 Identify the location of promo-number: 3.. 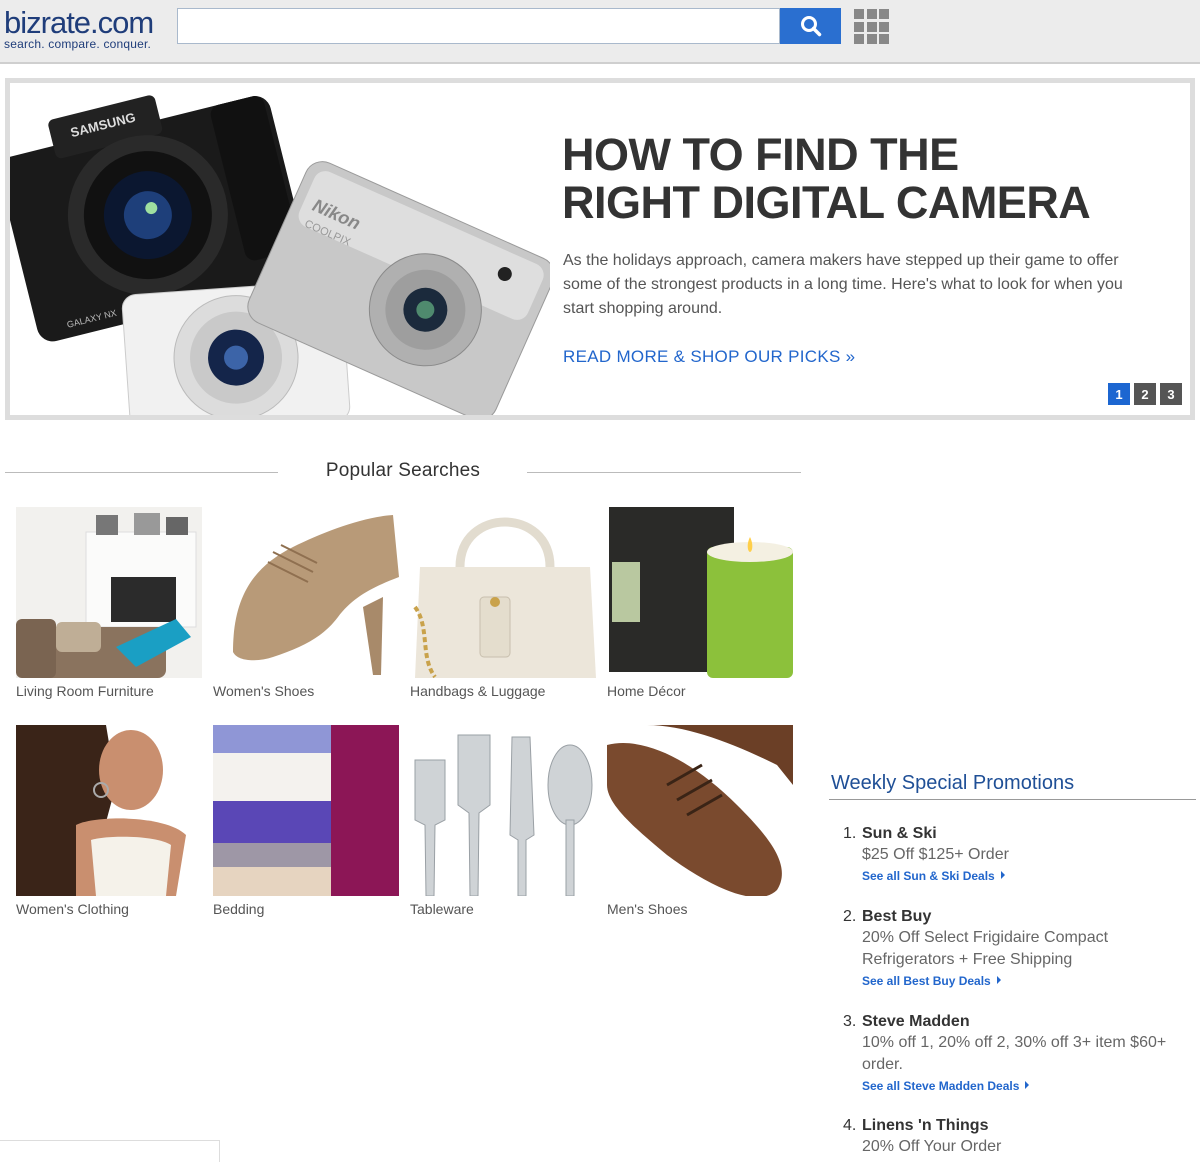
(850, 1021).